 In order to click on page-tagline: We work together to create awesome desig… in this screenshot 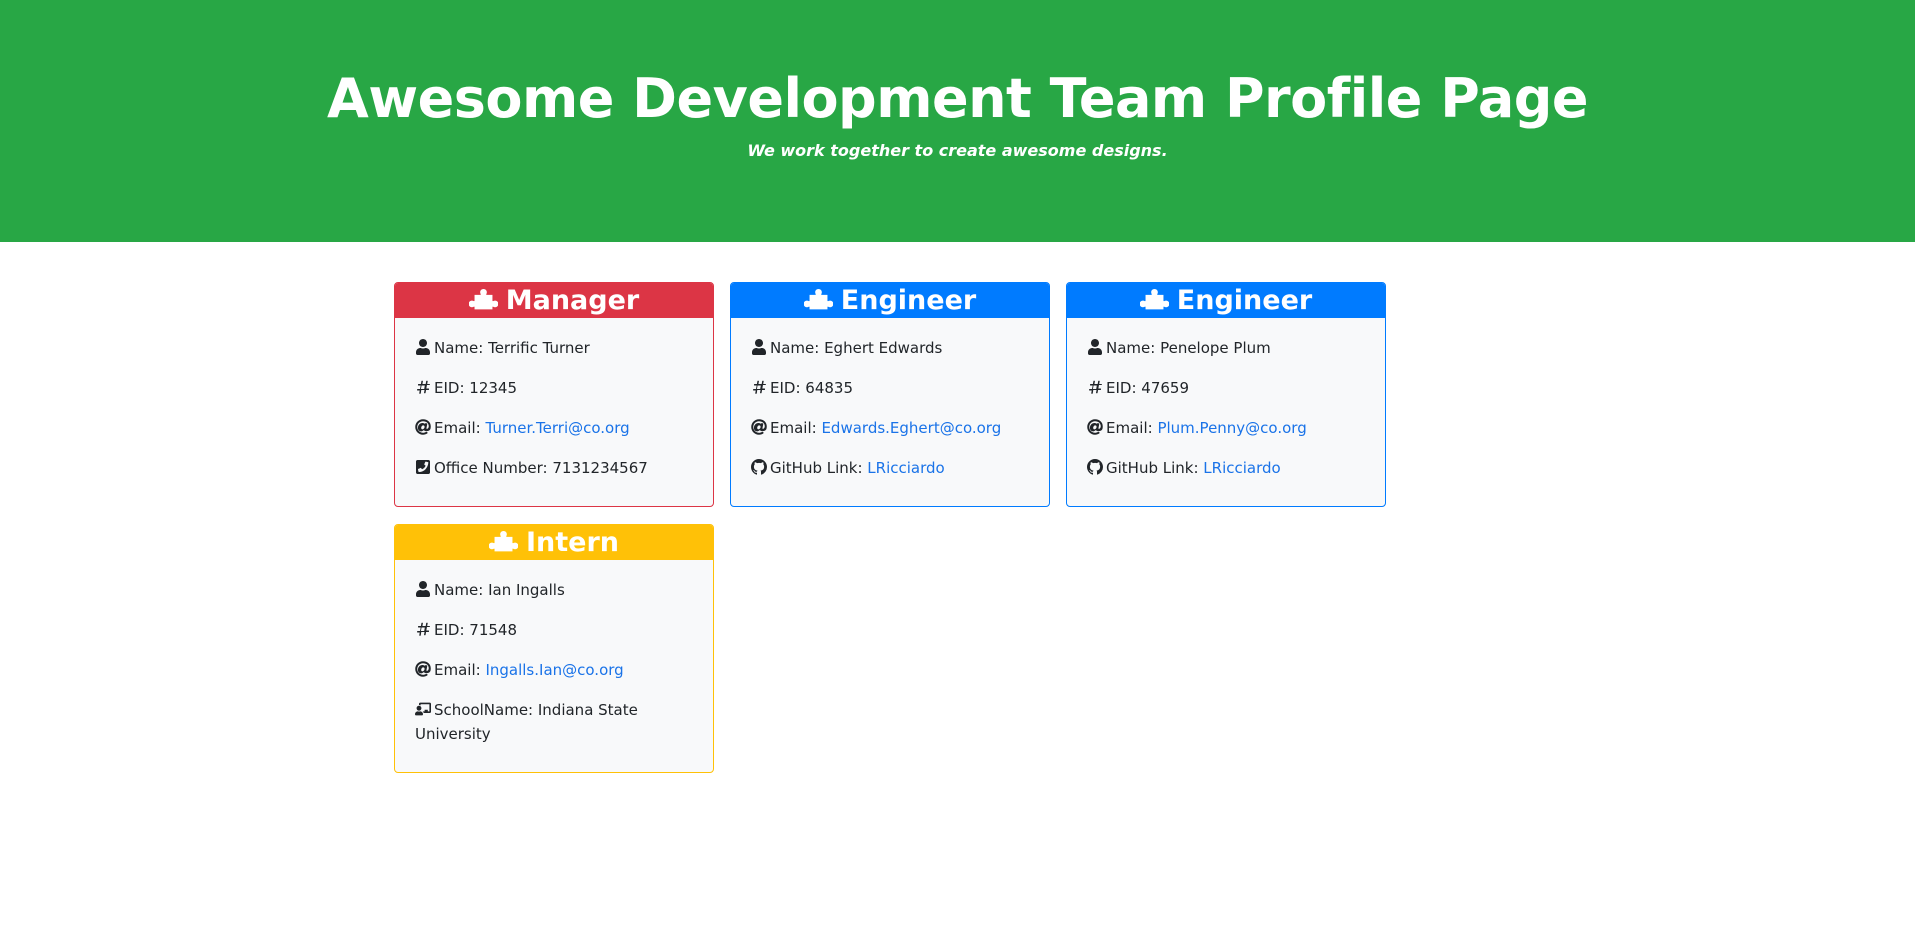, I will do `click(957, 150)`.